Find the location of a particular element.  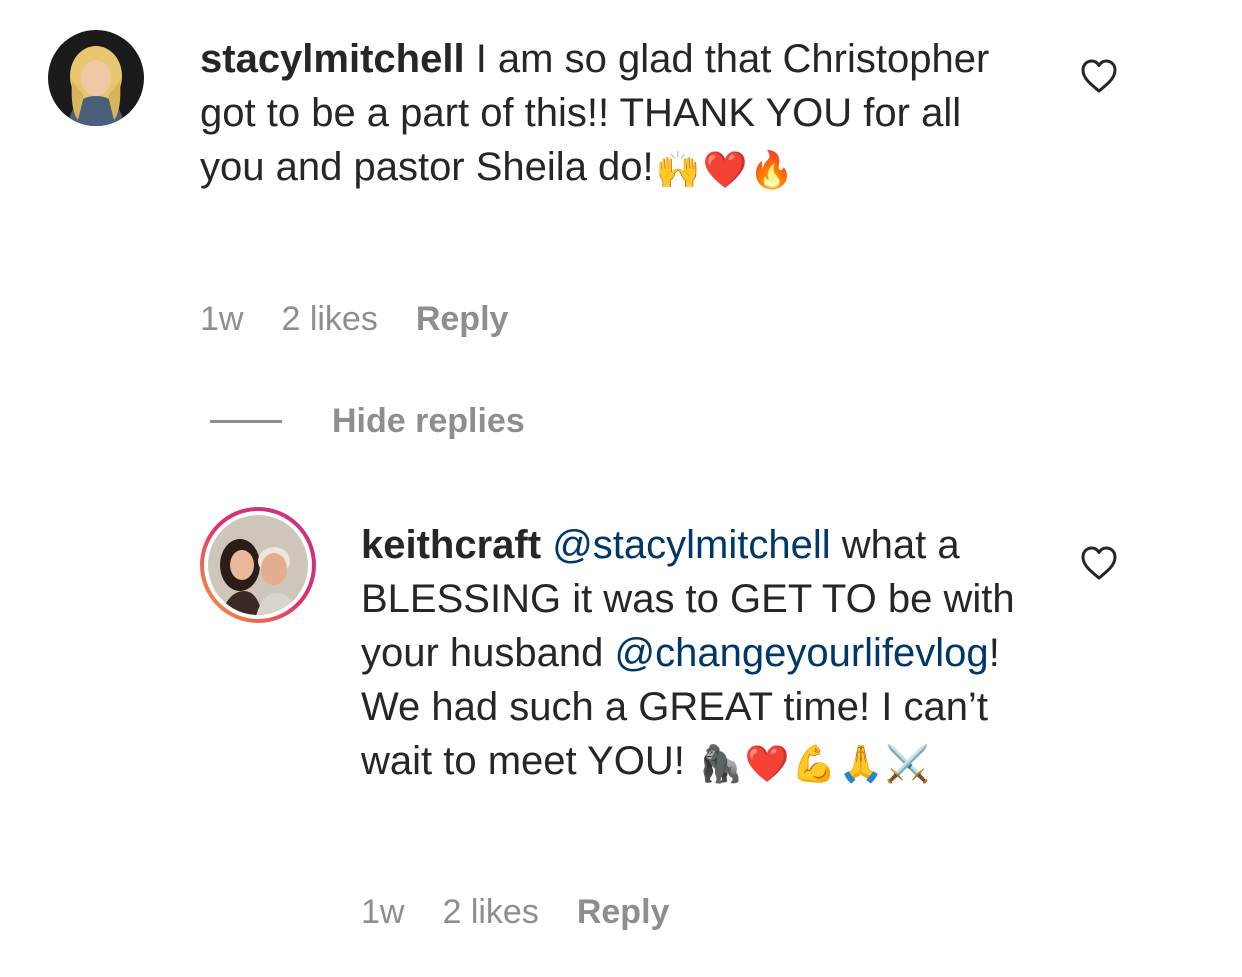

reply-meta: 1w 2 likes Reply is located at coordinates (515, 912).